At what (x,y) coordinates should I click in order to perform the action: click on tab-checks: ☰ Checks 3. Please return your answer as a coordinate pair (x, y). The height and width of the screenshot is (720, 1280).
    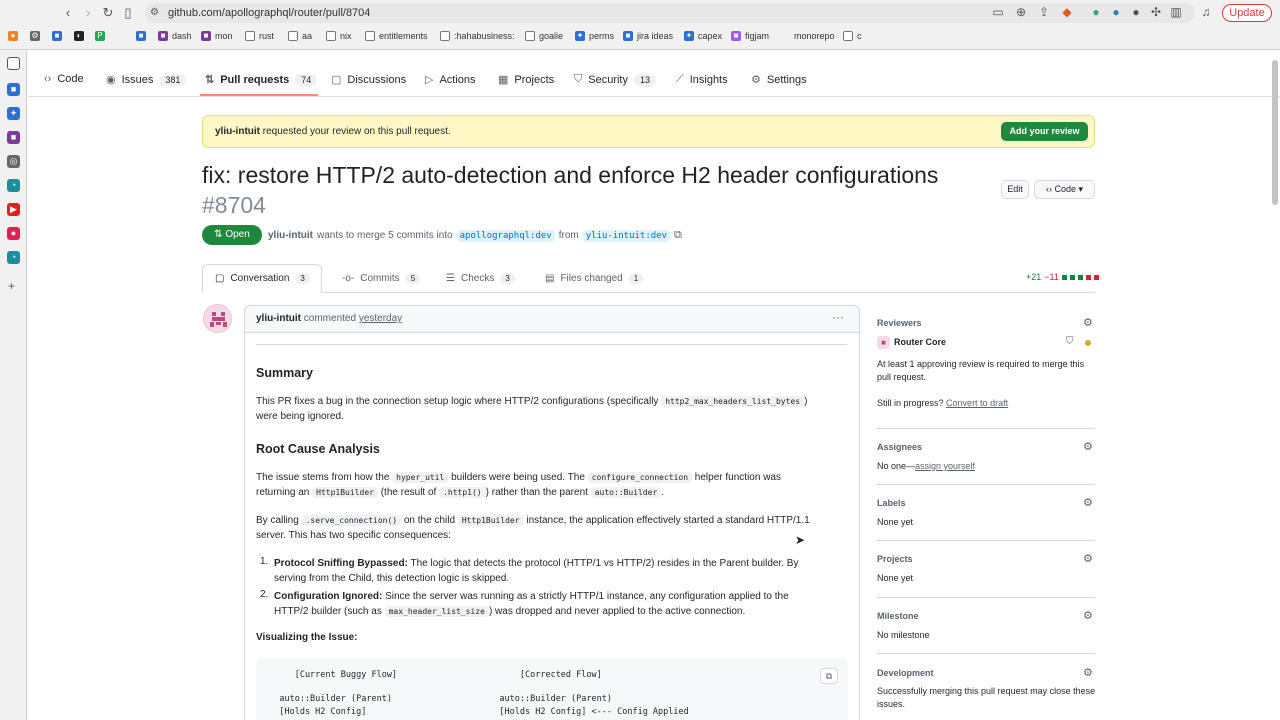
    Looking at the image, I should click on (480, 278).